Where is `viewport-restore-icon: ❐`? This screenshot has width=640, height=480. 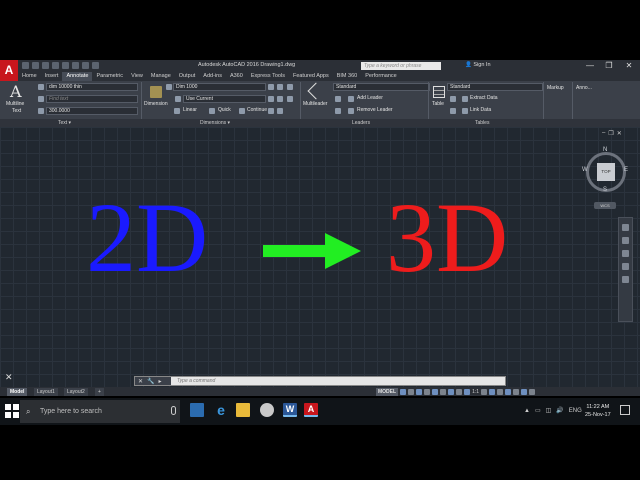
viewport-restore-icon: ❐ is located at coordinates (610, 133).